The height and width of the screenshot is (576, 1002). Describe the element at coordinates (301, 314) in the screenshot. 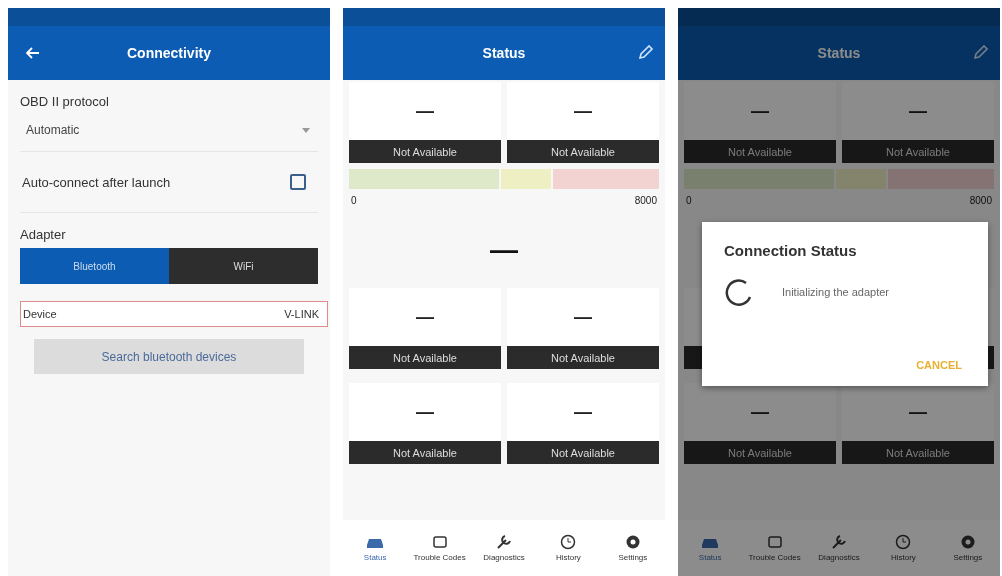

I see `device-value: V-LINK` at that location.